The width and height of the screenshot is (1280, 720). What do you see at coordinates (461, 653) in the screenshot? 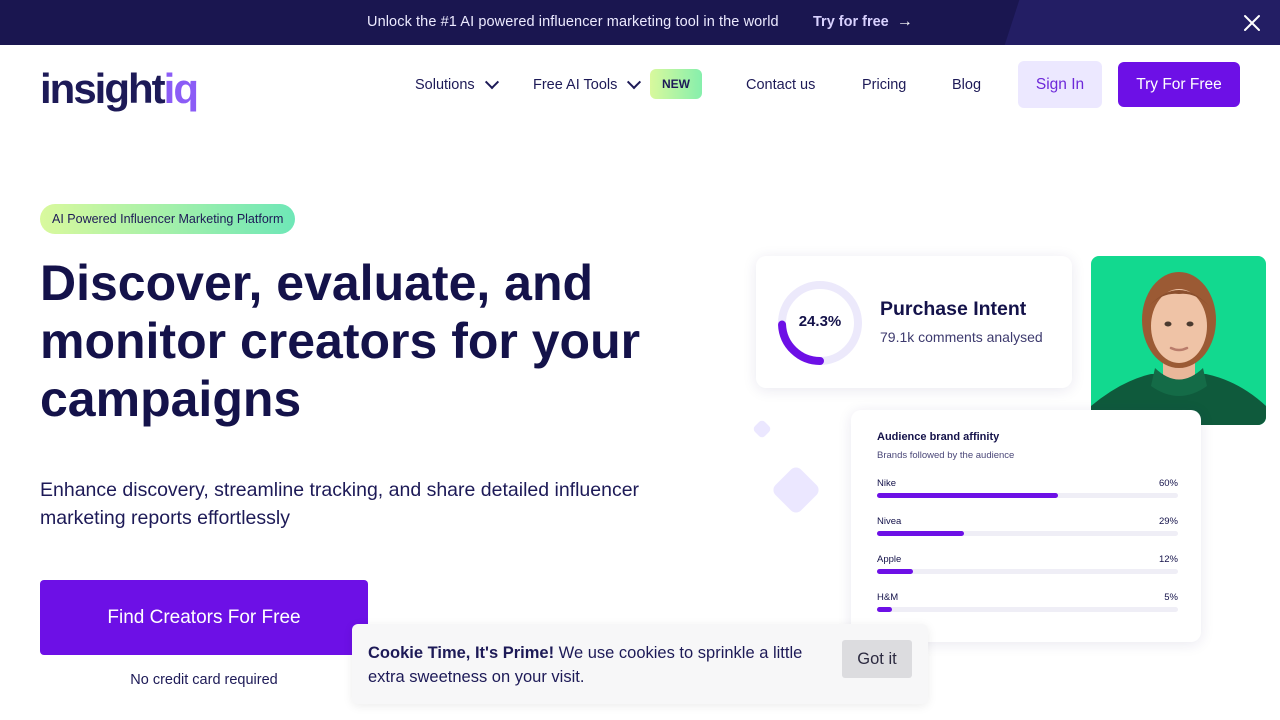
I see `cookie-title: Cookie Time, It's Prime!` at bounding box center [461, 653].